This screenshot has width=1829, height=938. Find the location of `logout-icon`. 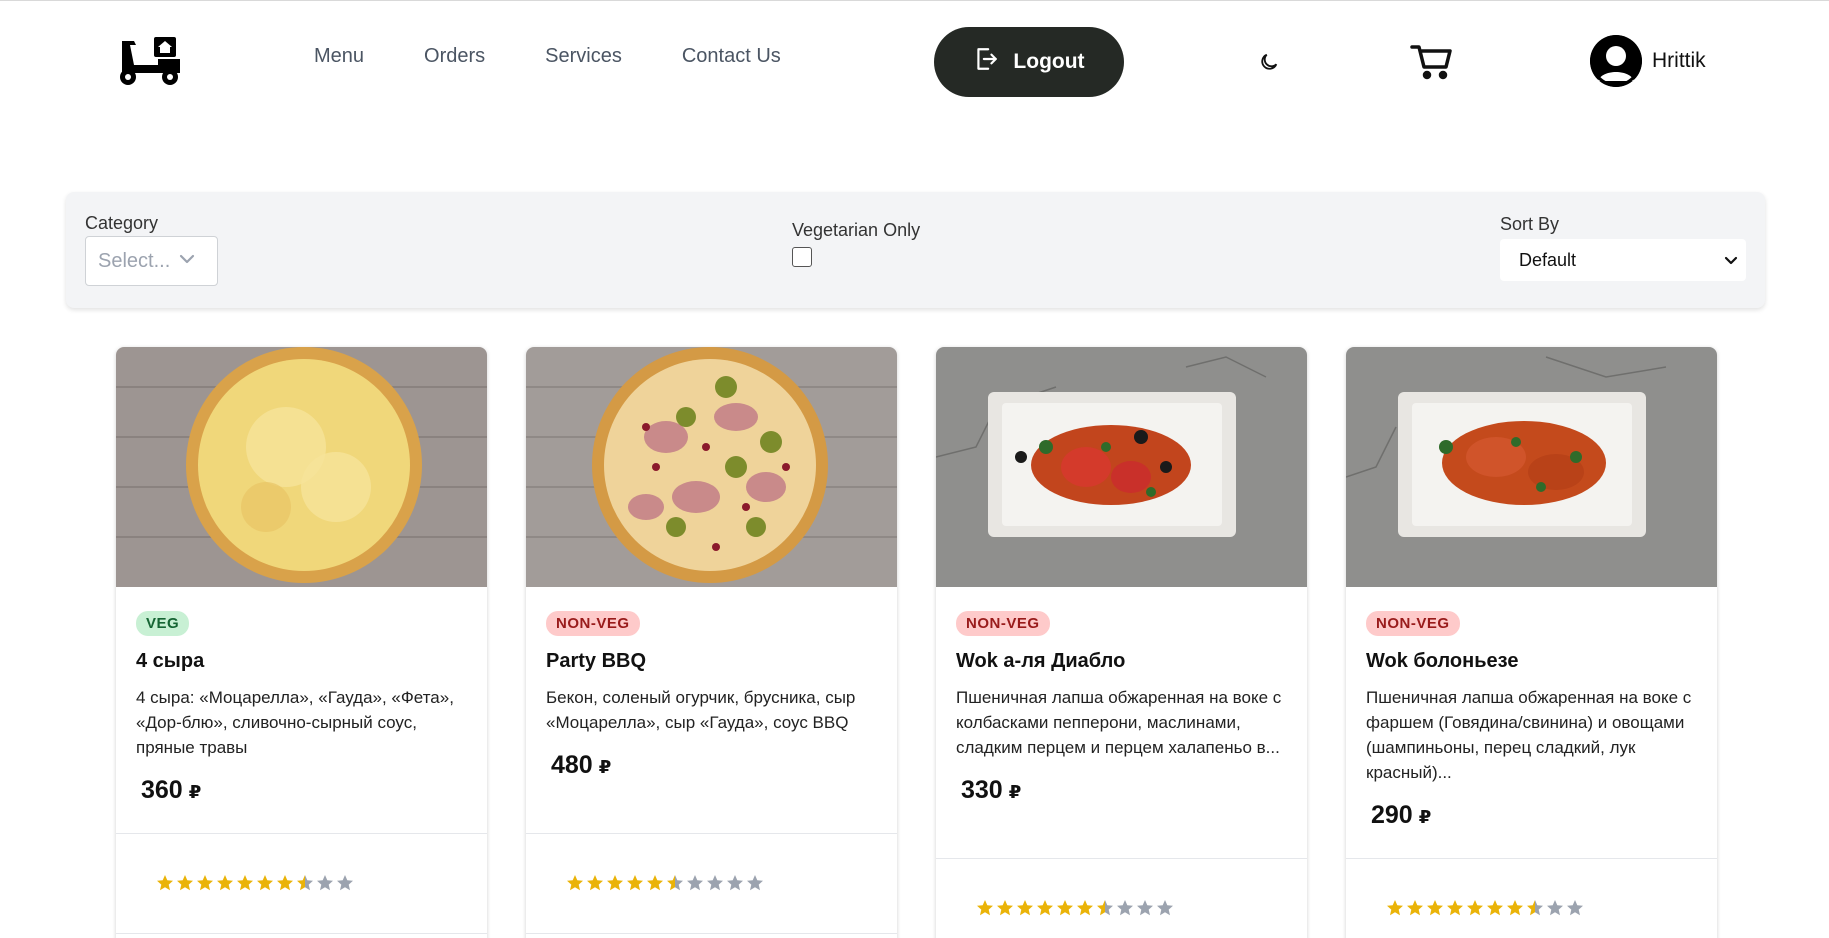

logout-icon is located at coordinates (986, 62).